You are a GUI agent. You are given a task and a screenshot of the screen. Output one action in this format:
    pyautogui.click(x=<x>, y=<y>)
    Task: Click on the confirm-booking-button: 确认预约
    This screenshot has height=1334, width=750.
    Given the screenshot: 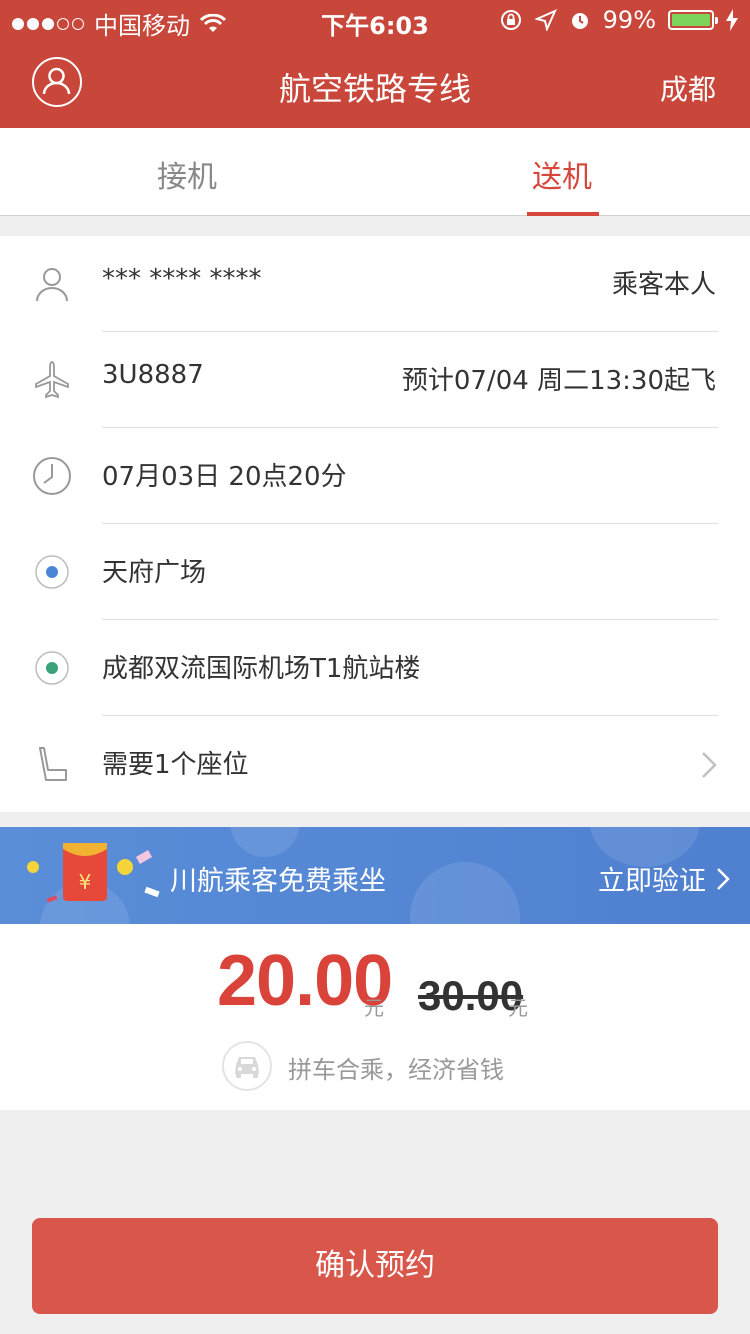 What is the action you would take?
    pyautogui.click(x=375, y=1266)
    